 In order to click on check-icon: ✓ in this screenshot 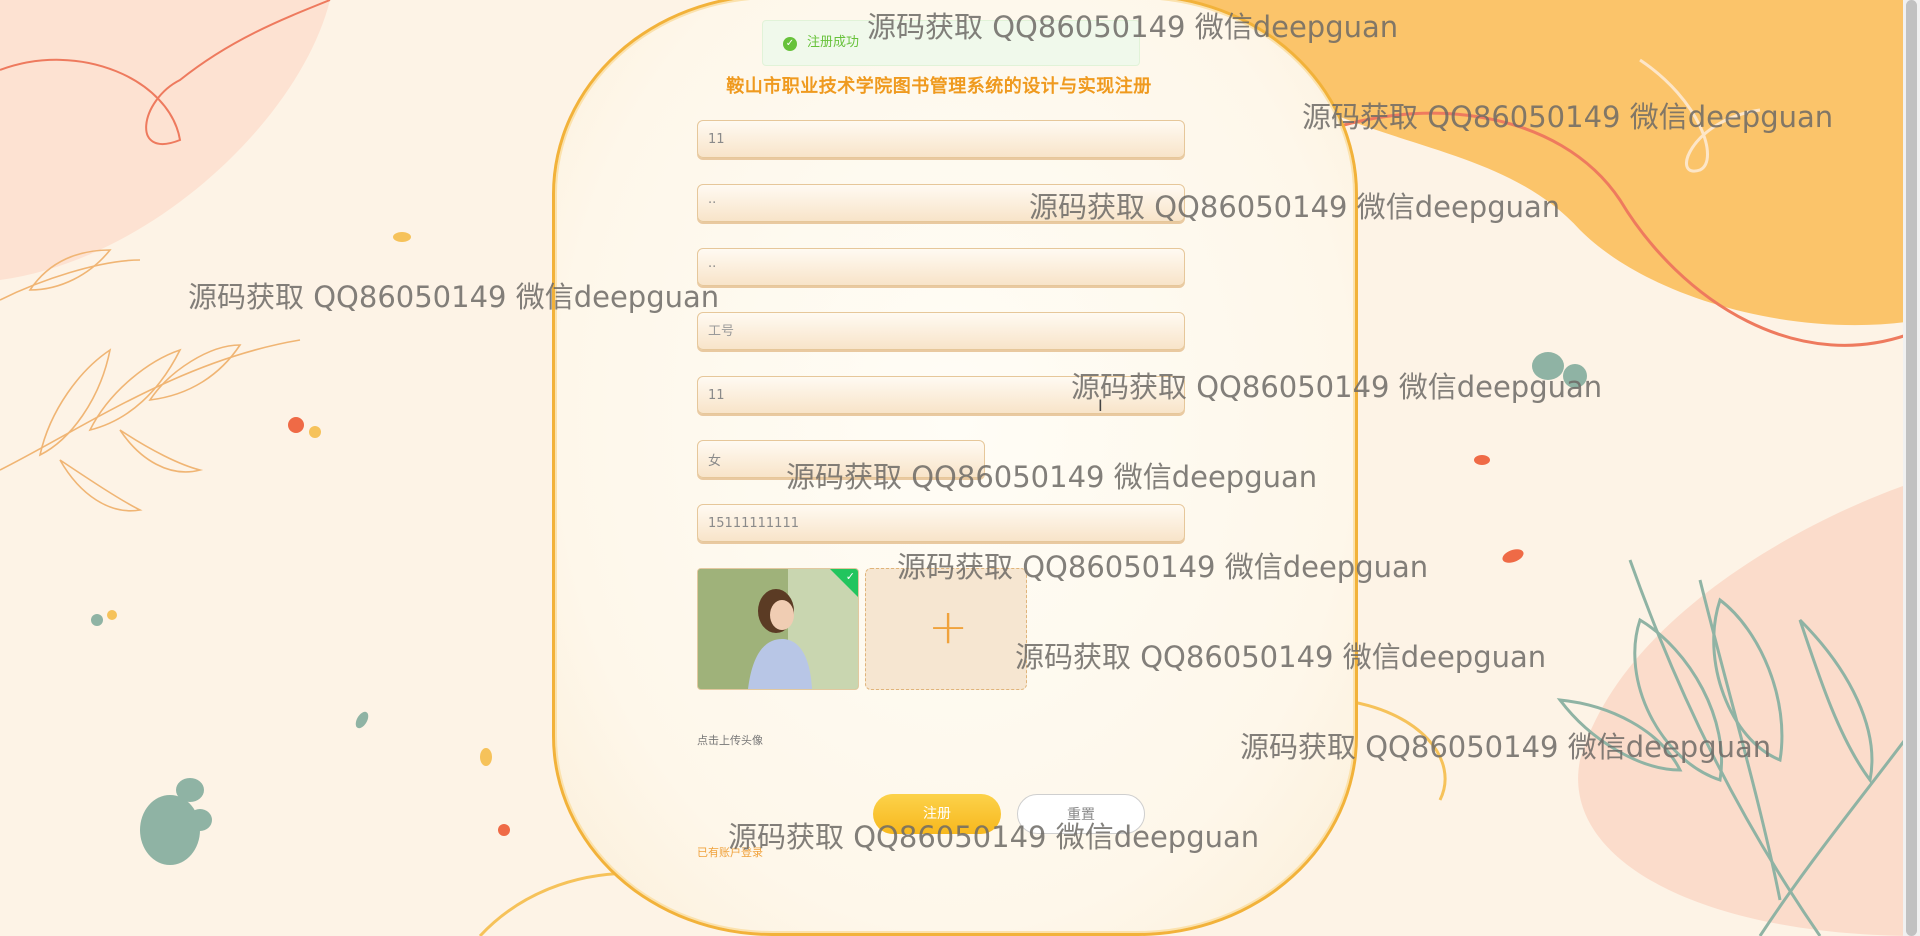, I will do `click(850, 576)`.